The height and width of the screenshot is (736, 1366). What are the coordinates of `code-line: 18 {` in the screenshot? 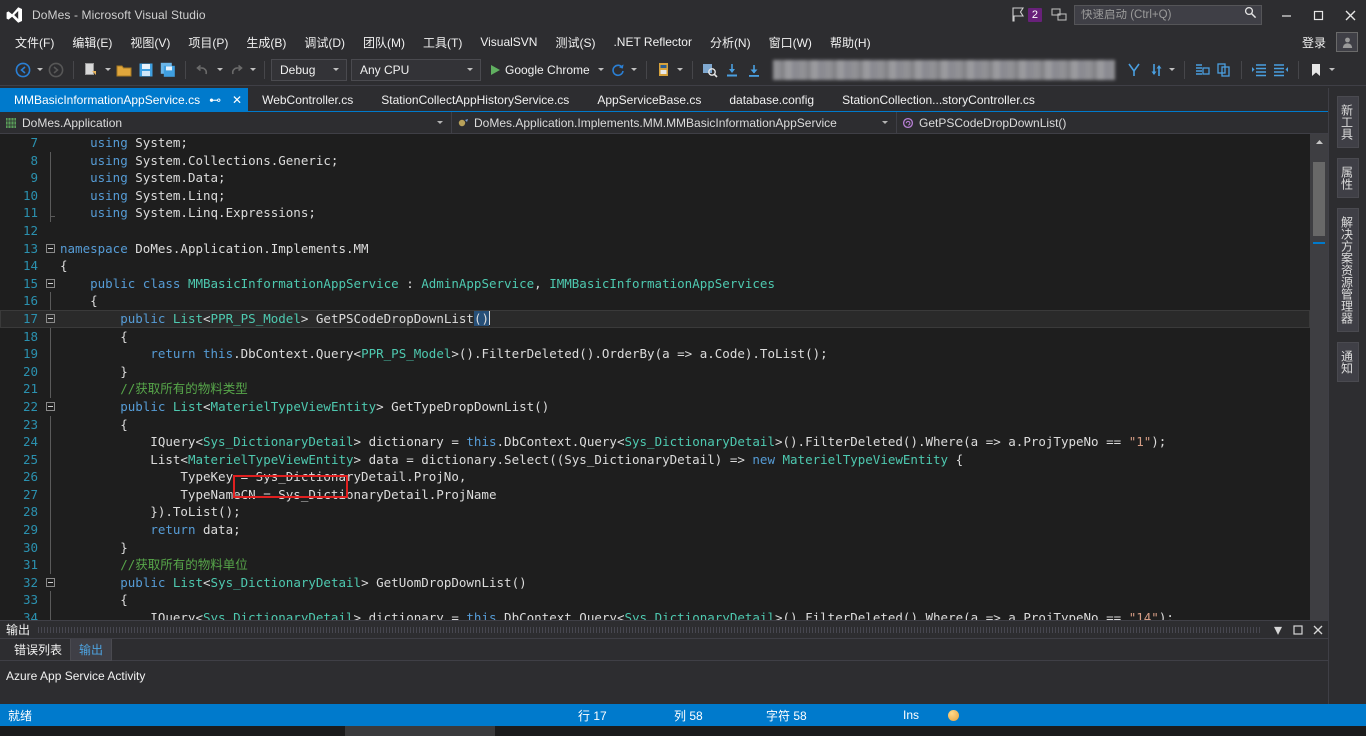 It's located at (655, 336).